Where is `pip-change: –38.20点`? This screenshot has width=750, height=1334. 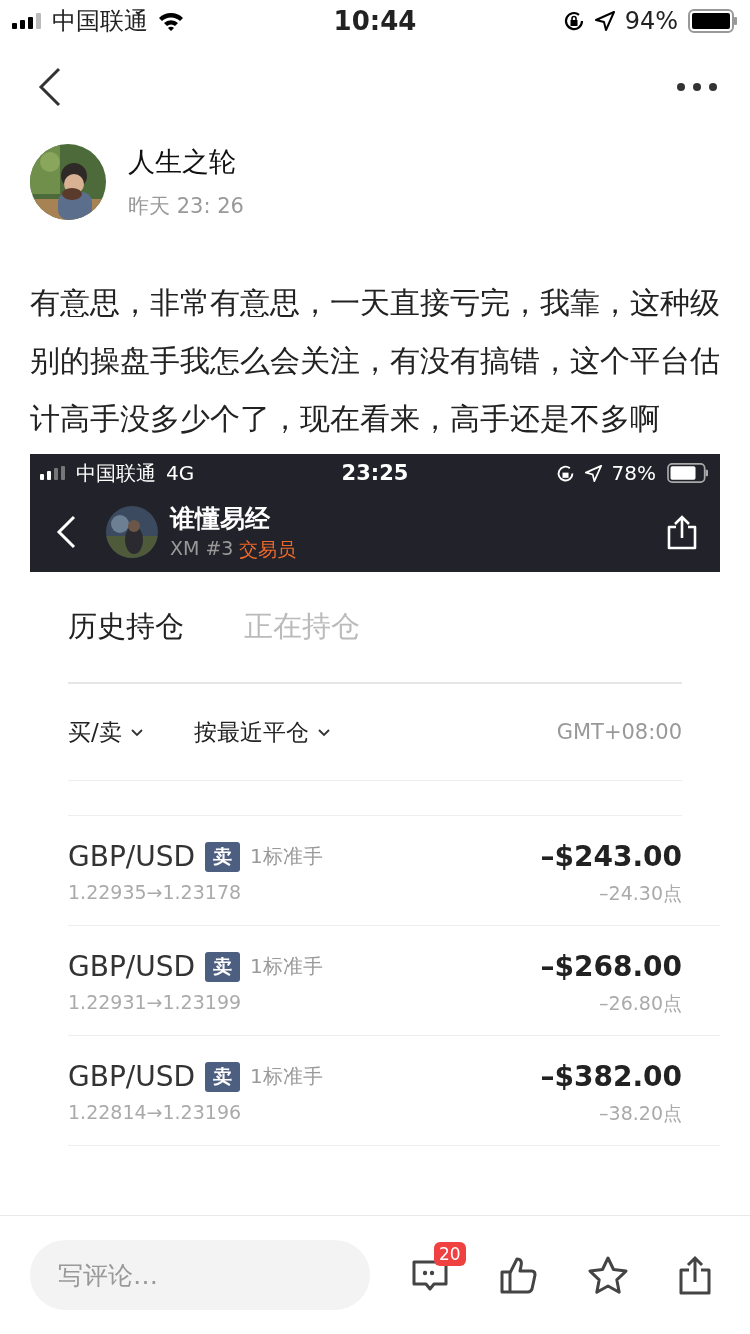 pip-change: –38.20点 is located at coordinates (640, 1113).